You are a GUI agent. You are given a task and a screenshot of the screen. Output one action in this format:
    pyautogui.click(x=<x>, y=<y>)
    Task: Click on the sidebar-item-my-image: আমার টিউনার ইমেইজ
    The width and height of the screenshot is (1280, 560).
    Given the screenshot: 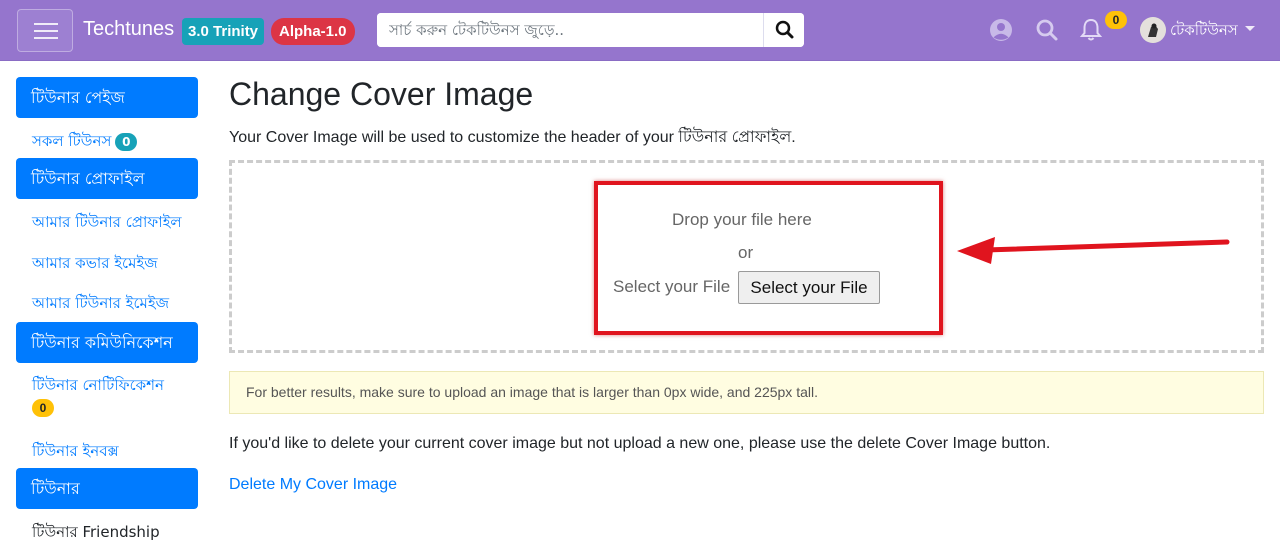 What is the action you would take?
    pyautogui.click(x=100, y=304)
    